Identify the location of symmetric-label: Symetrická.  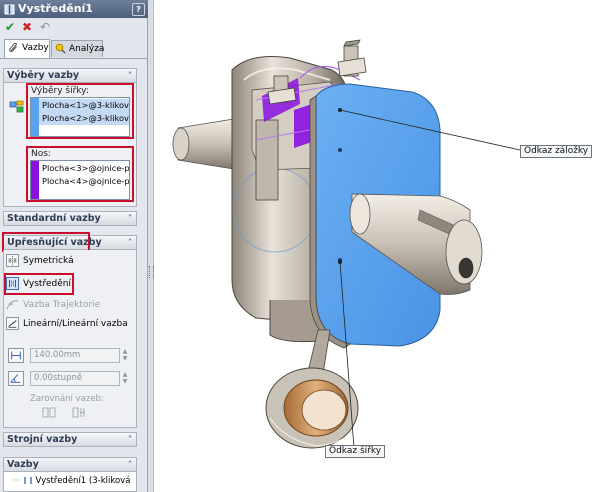
(48, 261).